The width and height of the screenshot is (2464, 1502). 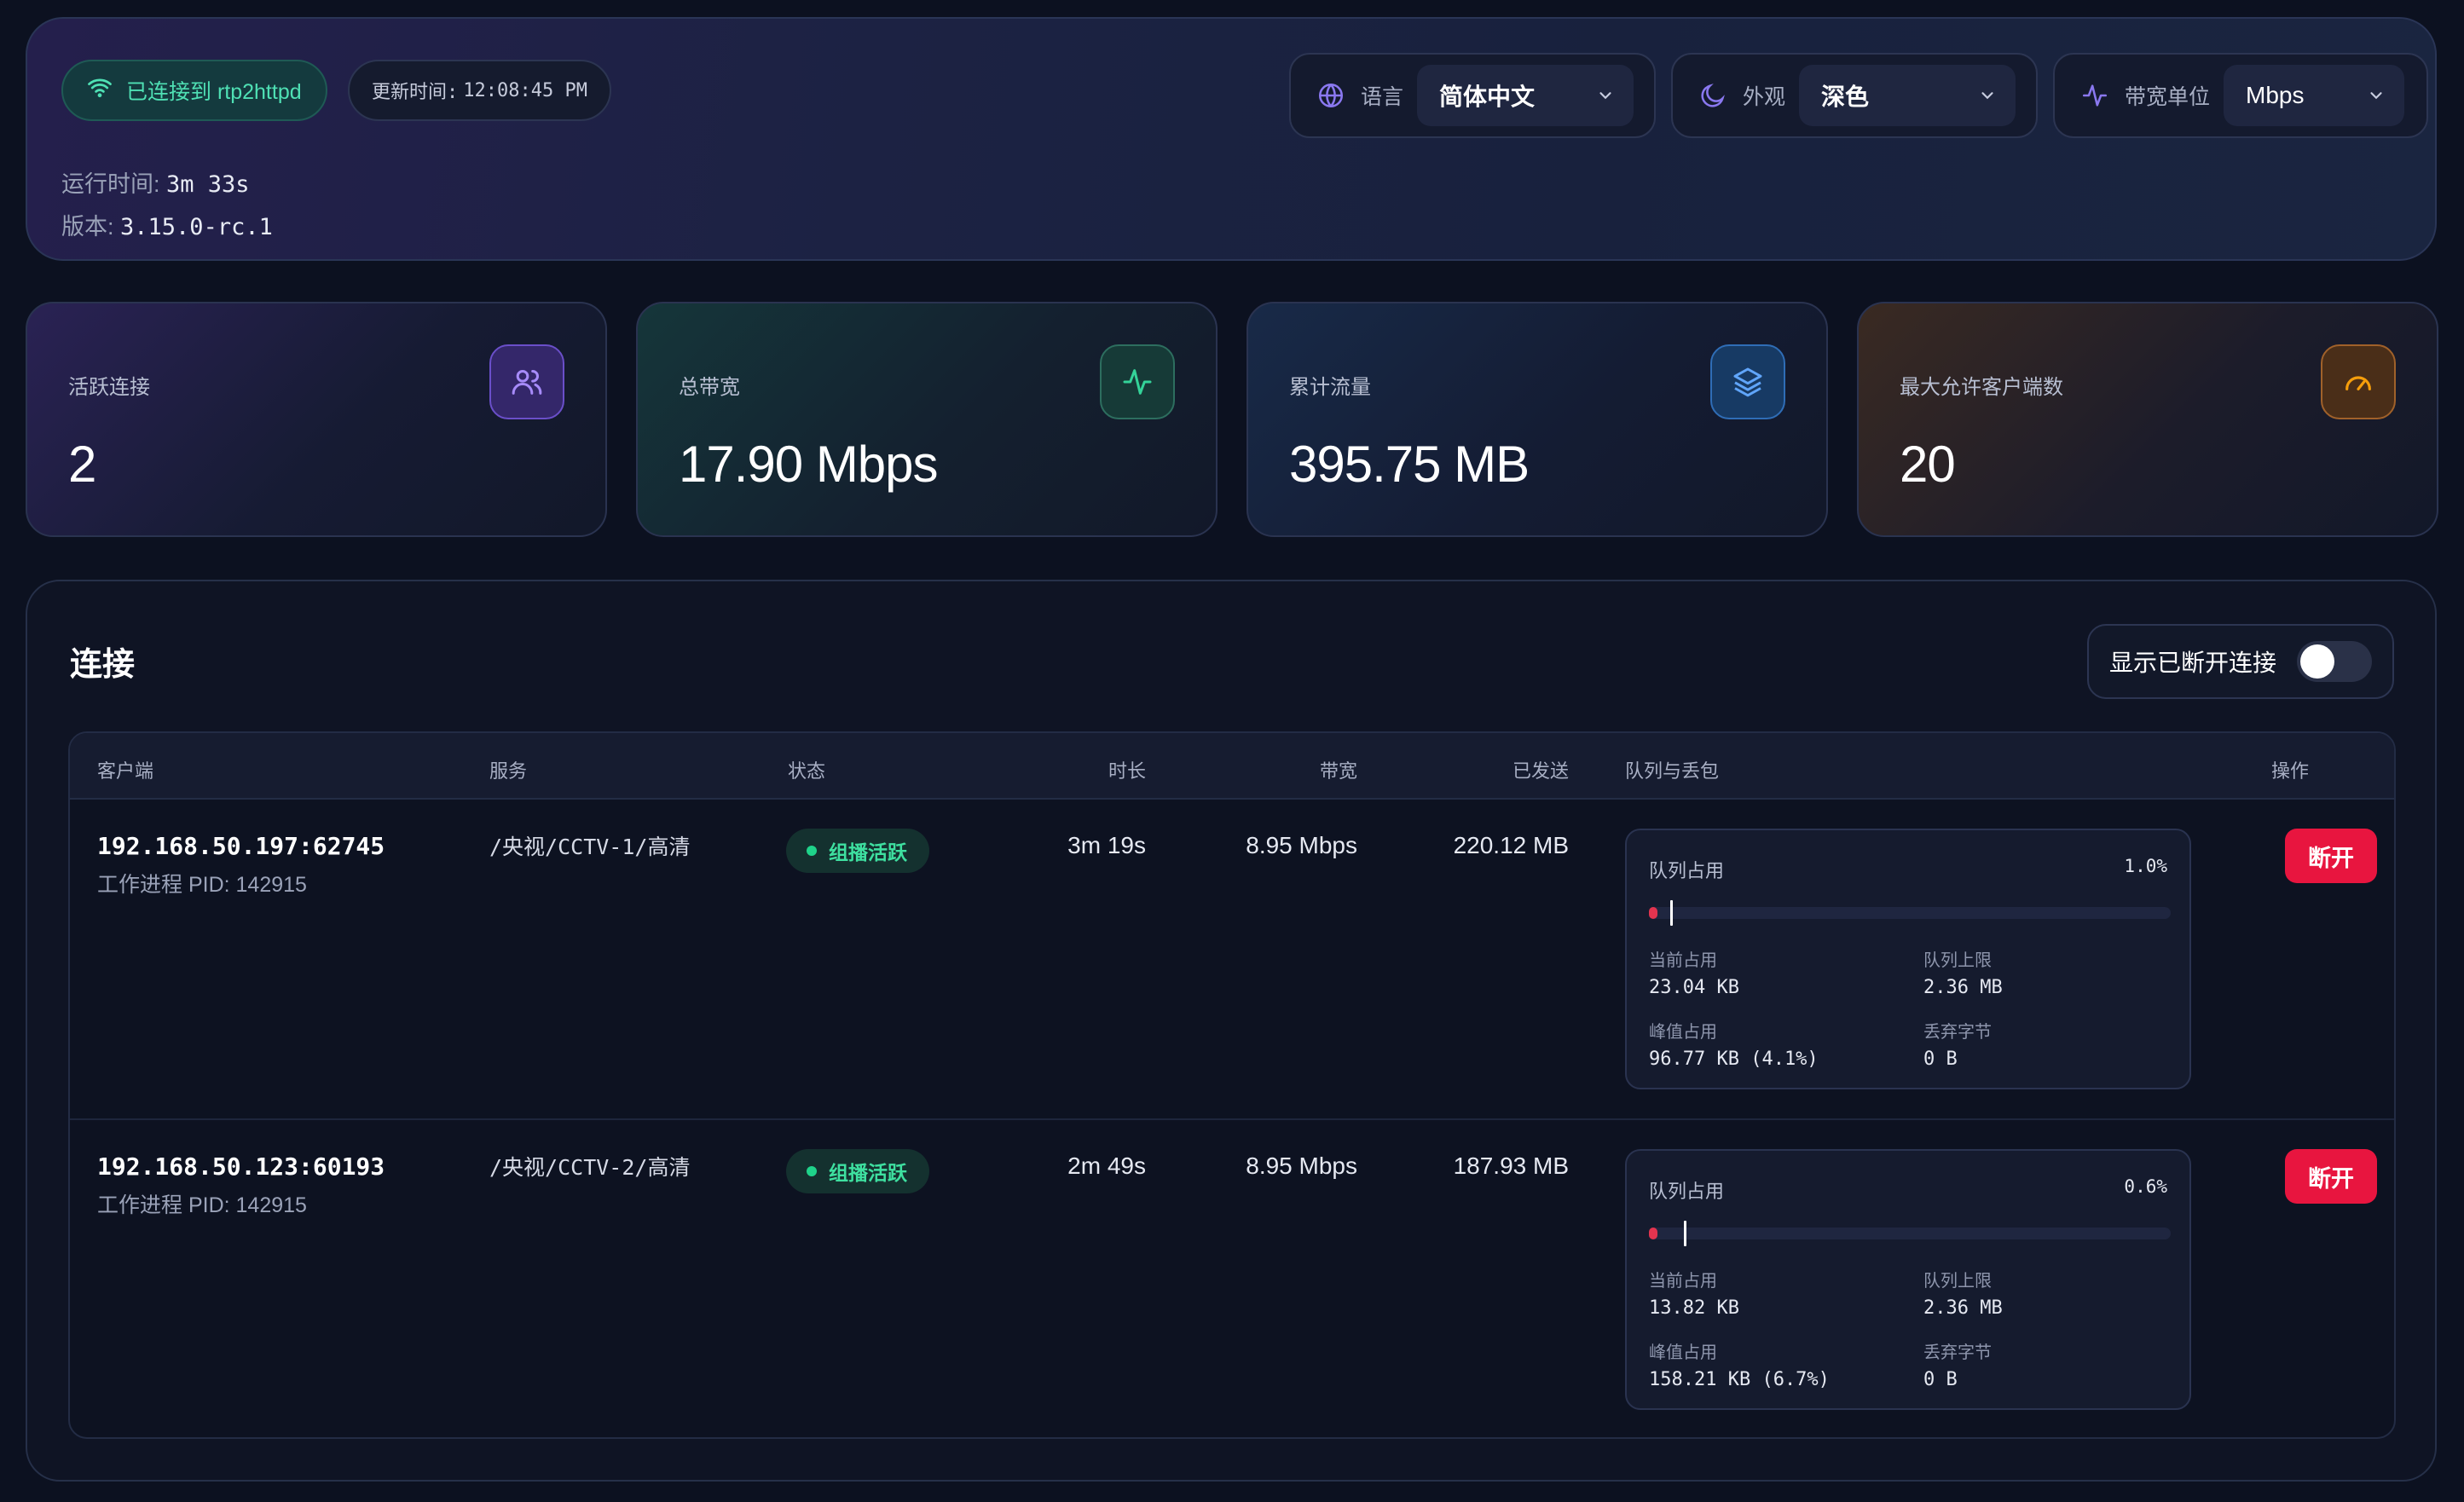 What do you see at coordinates (316, 419) in the screenshot?
I see `stat-card-active-connections: 活跃连接 2` at bounding box center [316, 419].